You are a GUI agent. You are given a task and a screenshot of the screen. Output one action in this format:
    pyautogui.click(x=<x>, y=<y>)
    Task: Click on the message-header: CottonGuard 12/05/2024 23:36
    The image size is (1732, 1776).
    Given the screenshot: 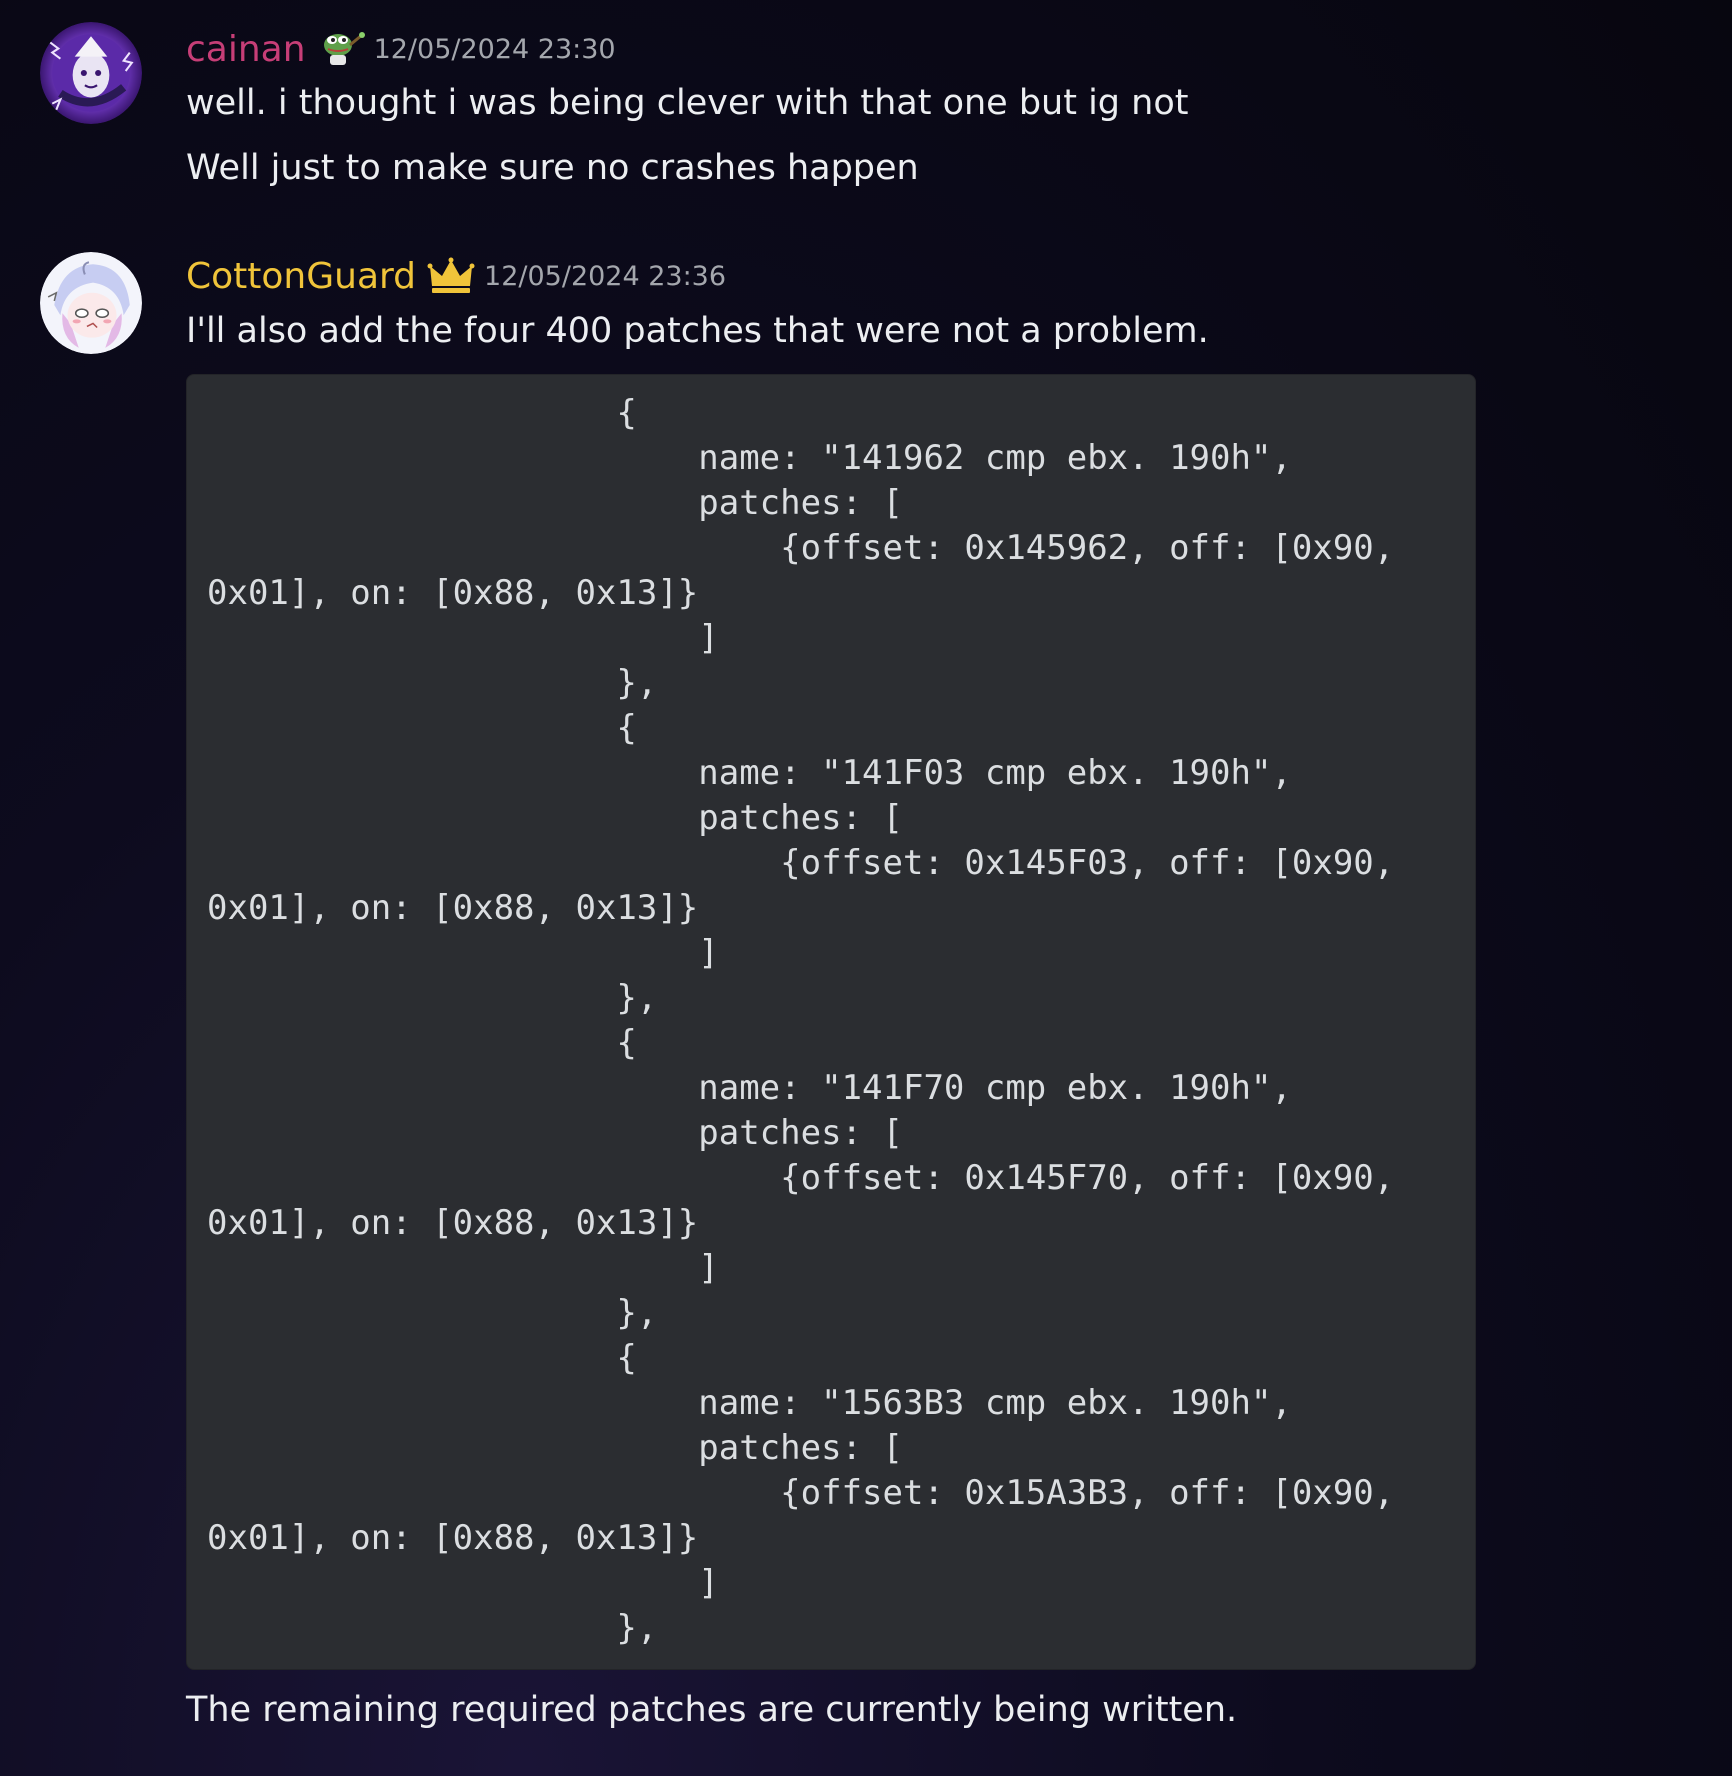 What is the action you would take?
    pyautogui.click(x=456, y=276)
    